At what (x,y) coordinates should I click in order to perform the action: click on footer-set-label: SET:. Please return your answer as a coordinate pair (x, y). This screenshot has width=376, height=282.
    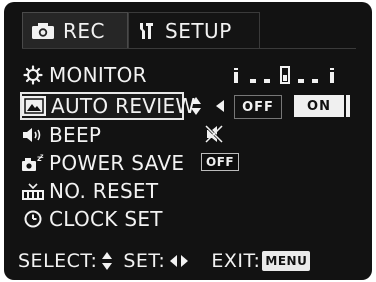
    Looking at the image, I should click on (144, 261).